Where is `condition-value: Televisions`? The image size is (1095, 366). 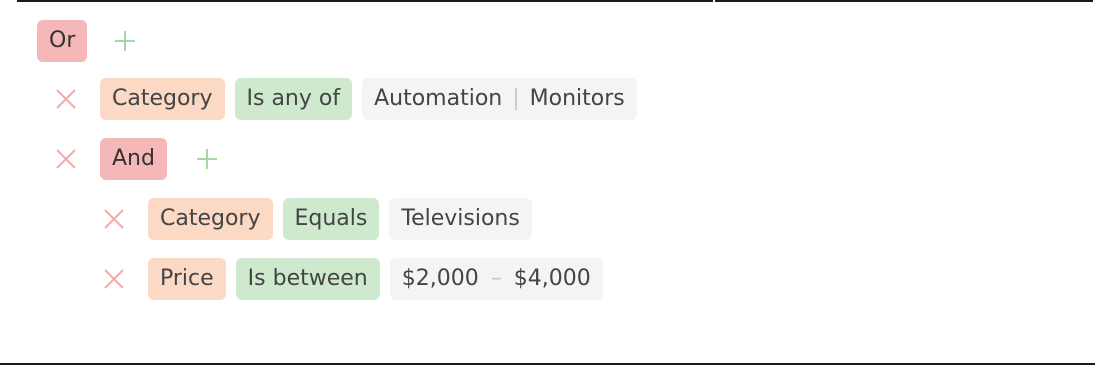
condition-value: Televisions is located at coordinates (460, 219).